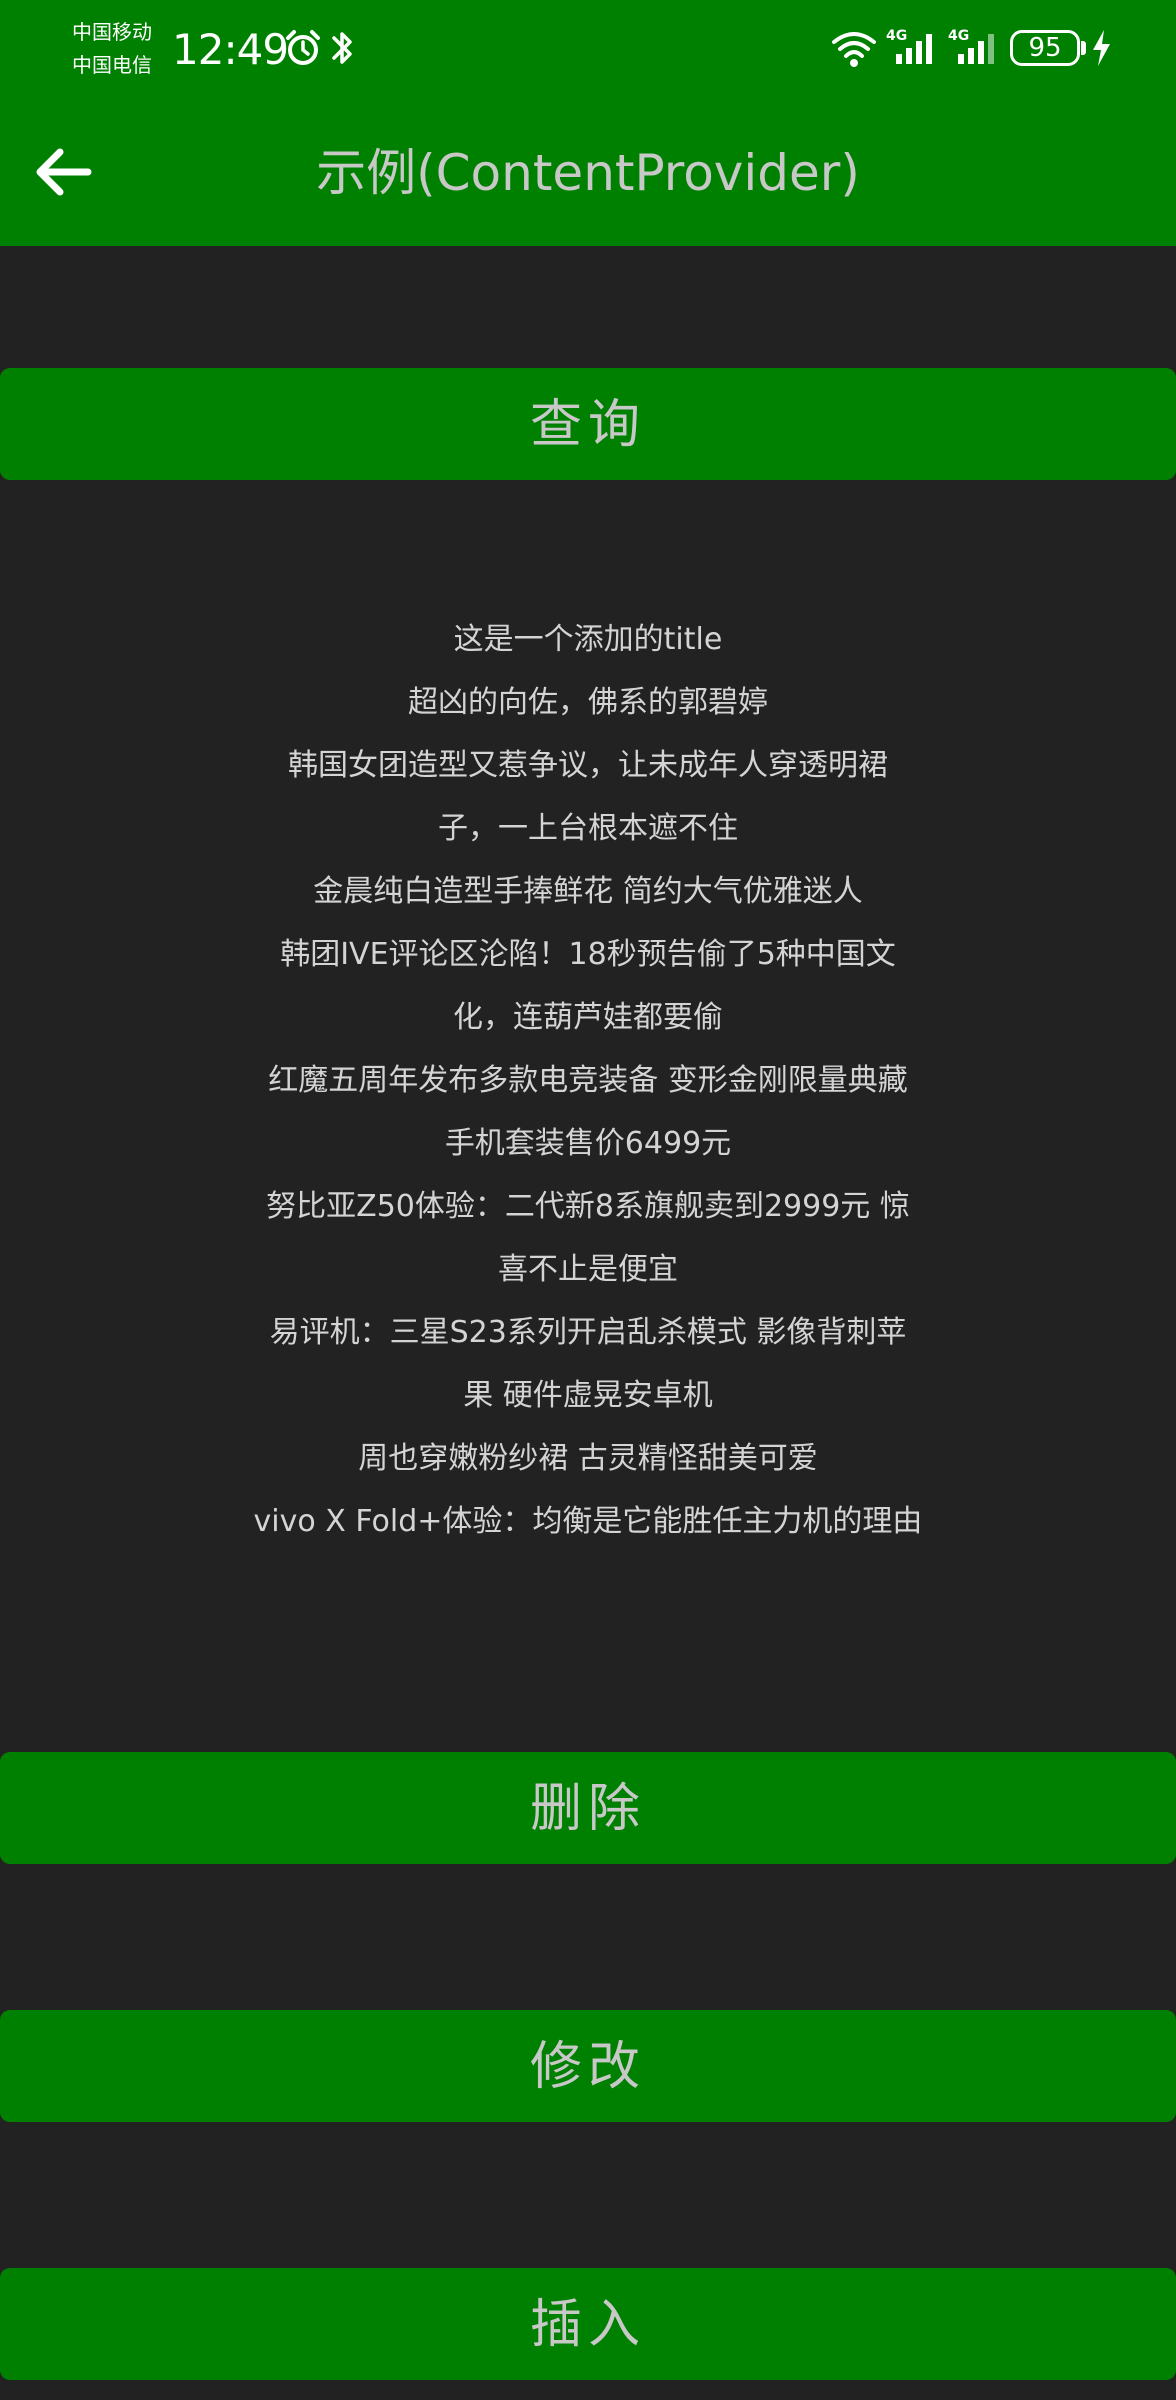 The height and width of the screenshot is (2400, 1176). What do you see at coordinates (588, 1808) in the screenshot?
I see `delete-button: 删除` at bounding box center [588, 1808].